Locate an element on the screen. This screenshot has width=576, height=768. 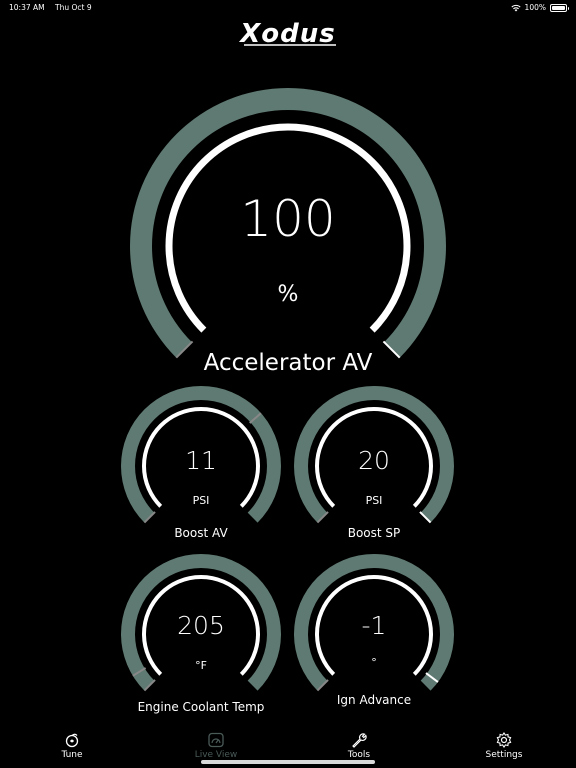
gauge-value: 205 is located at coordinates (201, 625).